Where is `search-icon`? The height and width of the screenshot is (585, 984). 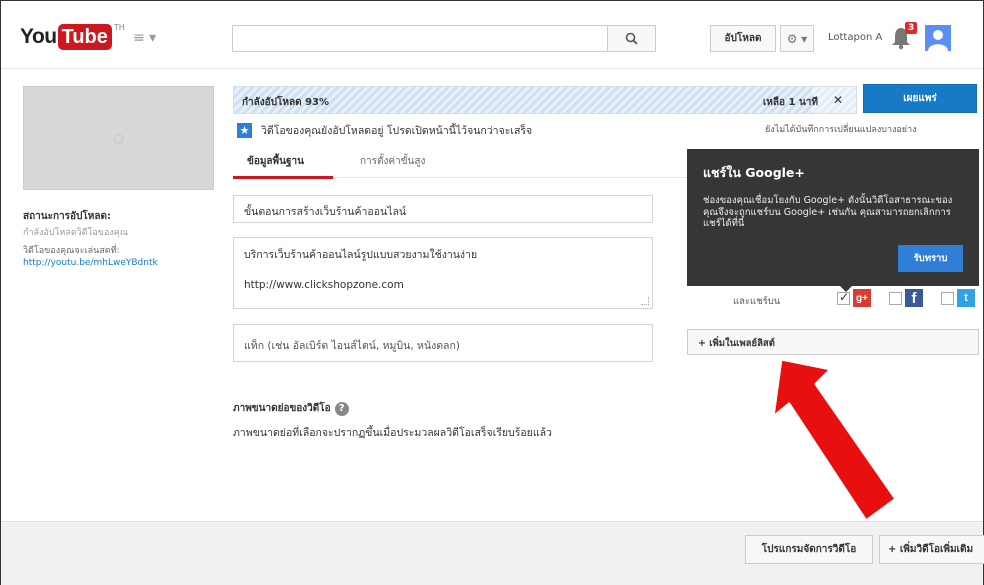
search-icon is located at coordinates (631, 38).